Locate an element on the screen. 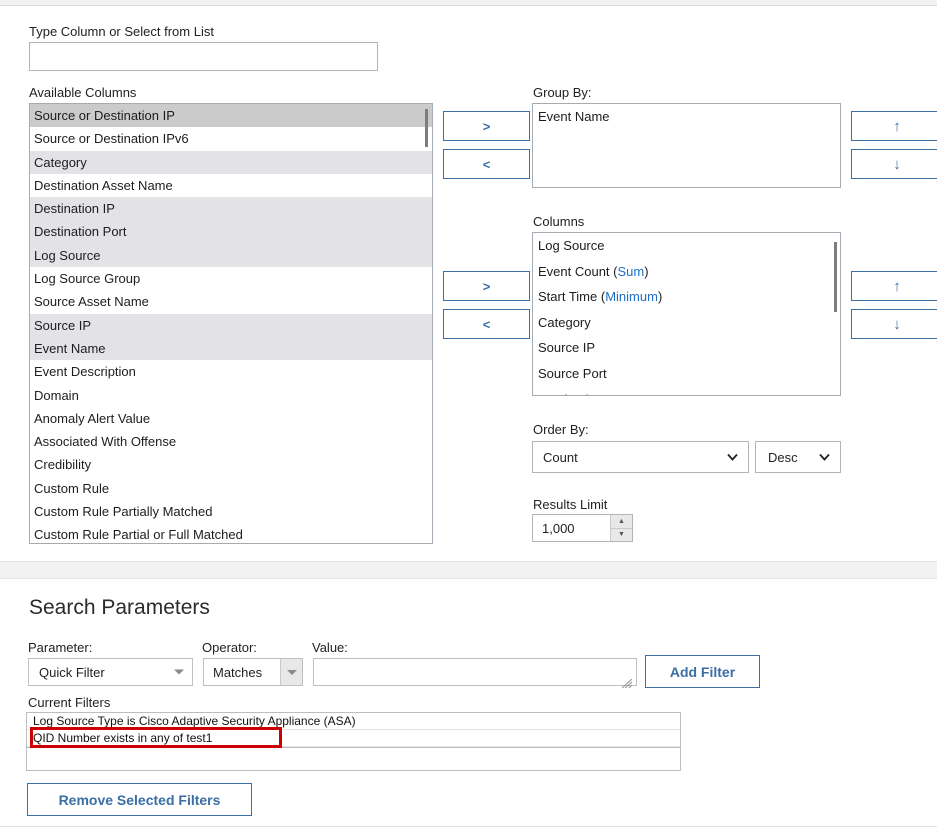  section-separator is located at coordinates (468, 570).